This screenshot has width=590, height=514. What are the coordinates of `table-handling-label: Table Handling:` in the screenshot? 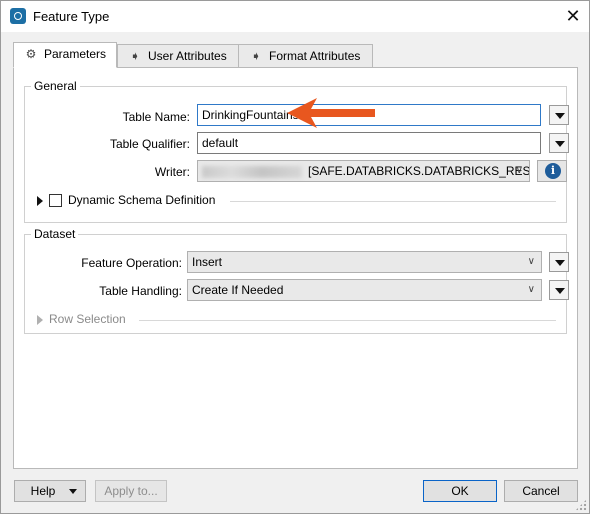 It's located at (140, 291).